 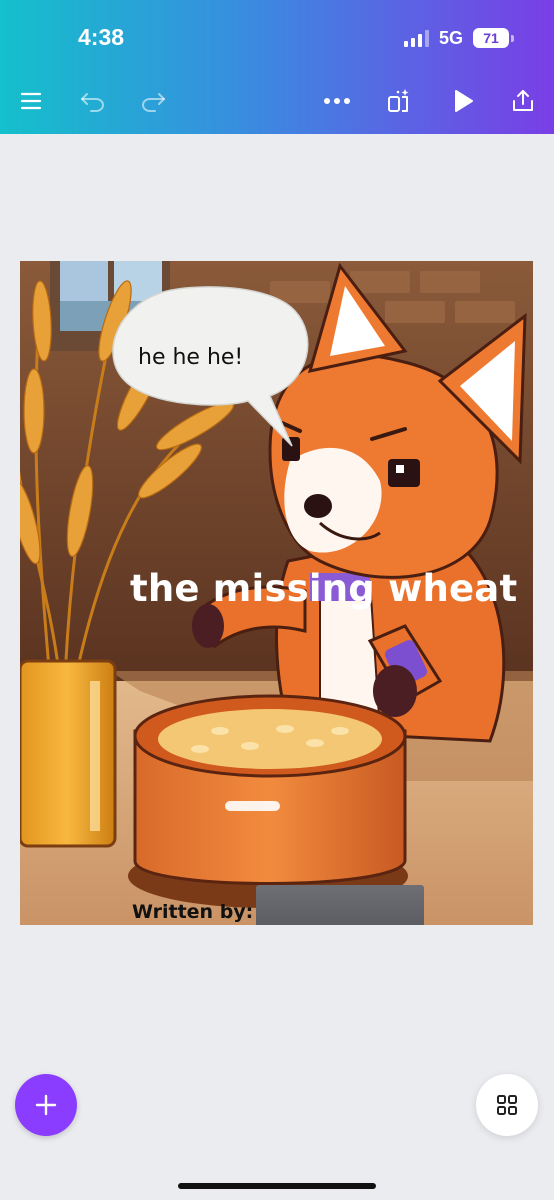 I want to click on home-indicator, so click(x=277, y=1186).